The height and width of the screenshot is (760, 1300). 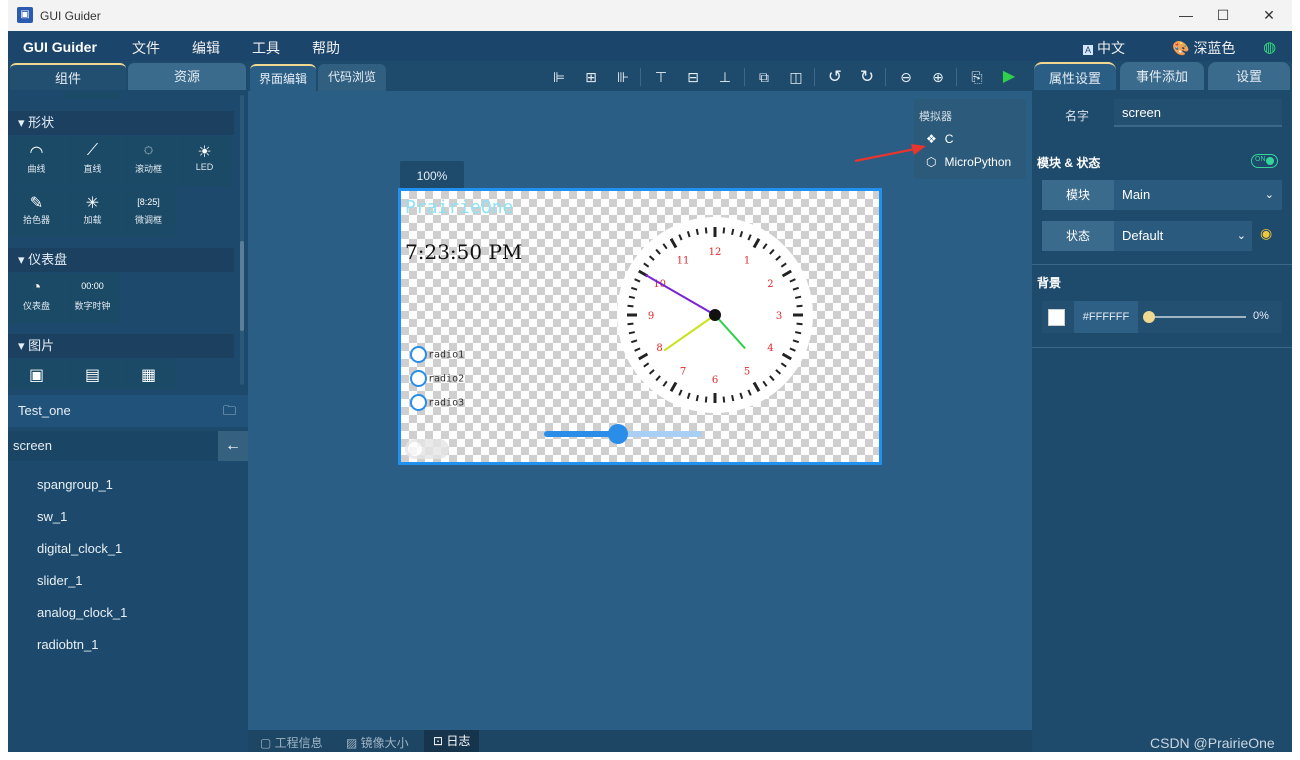 What do you see at coordinates (938, 77) in the screenshot?
I see `zoom-in-icon: ⊕` at bounding box center [938, 77].